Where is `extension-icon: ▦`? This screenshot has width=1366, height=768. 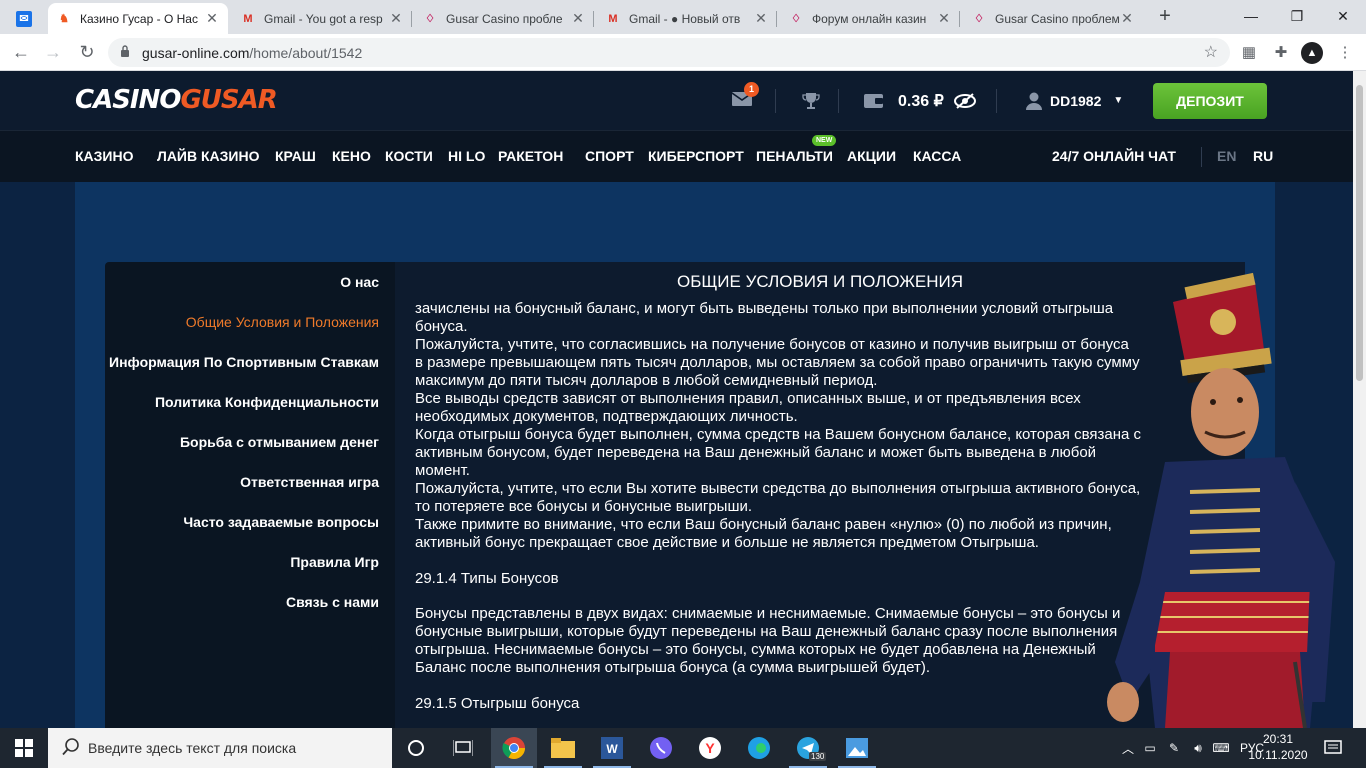 extension-icon: ▦ is located at coordinates (1249, 53).